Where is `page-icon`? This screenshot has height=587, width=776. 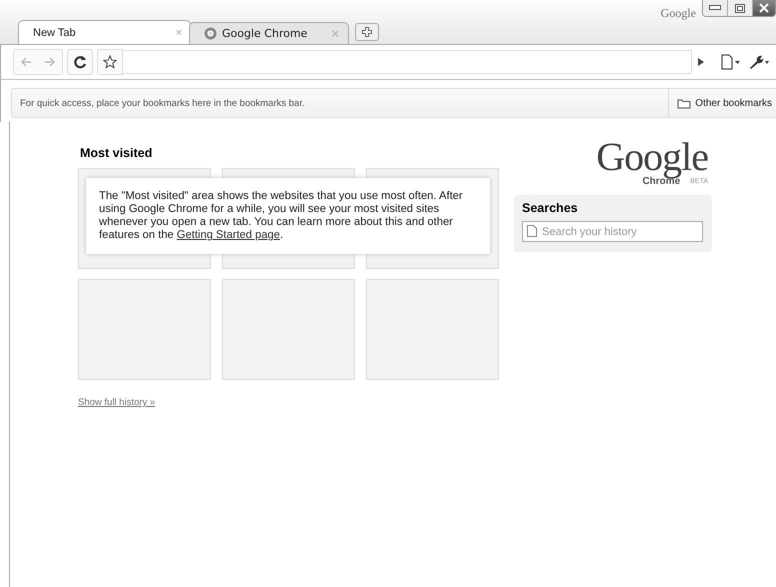
page-icon is located at coordinates (532, 231).